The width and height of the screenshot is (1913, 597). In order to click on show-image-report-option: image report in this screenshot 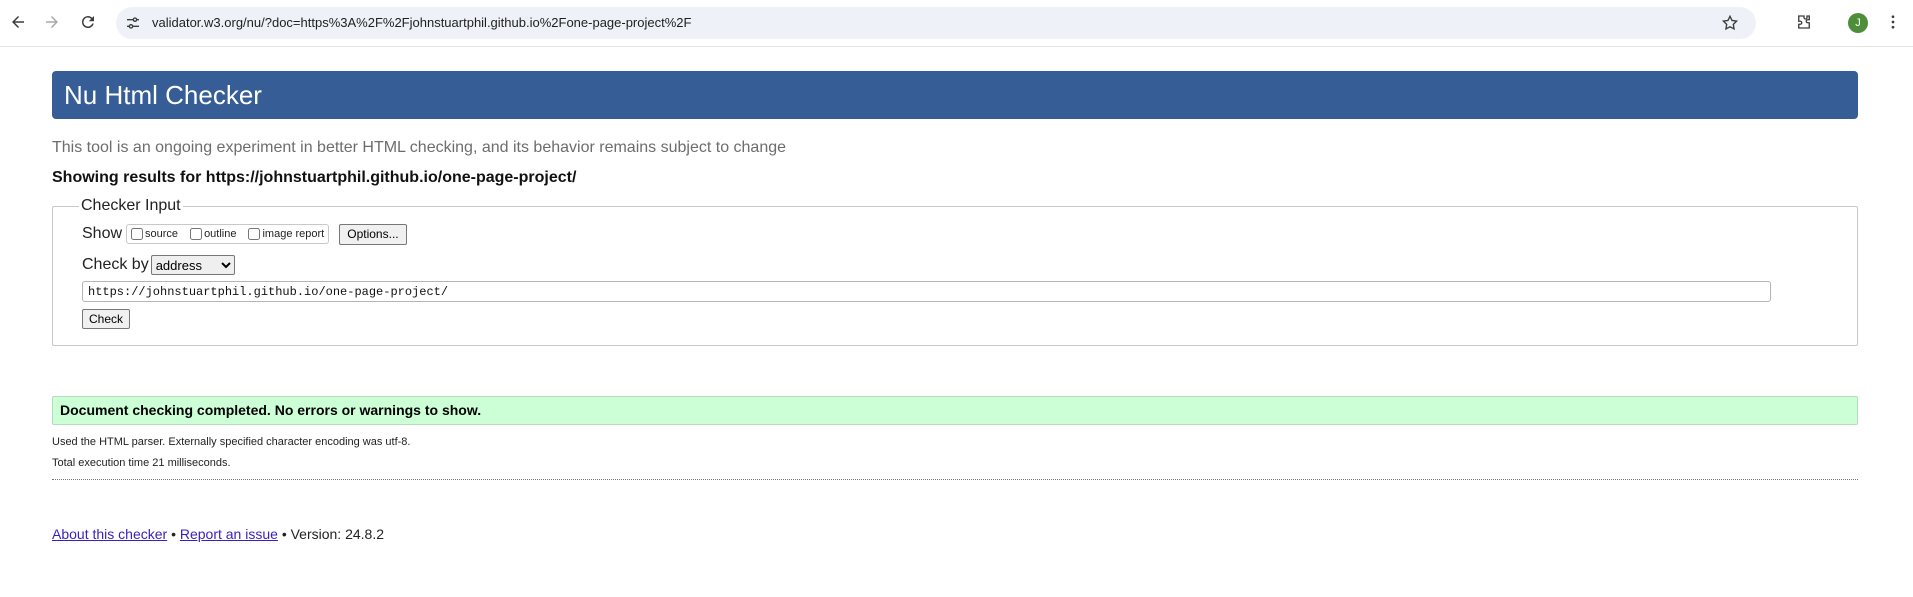, I will do `click(286, 234)`.